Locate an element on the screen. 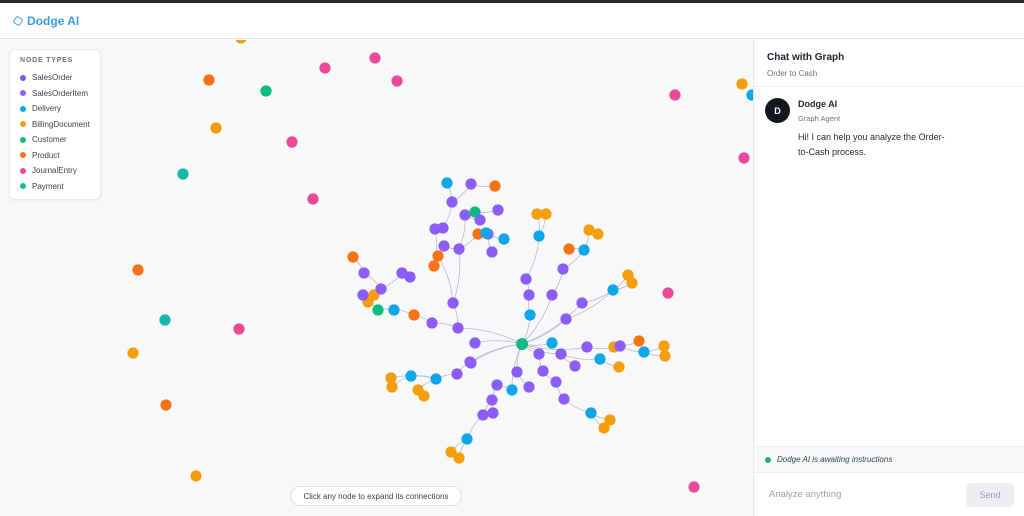 This screenshot has height=516, width=1024. chat-input is located at coordinates (866, 494).